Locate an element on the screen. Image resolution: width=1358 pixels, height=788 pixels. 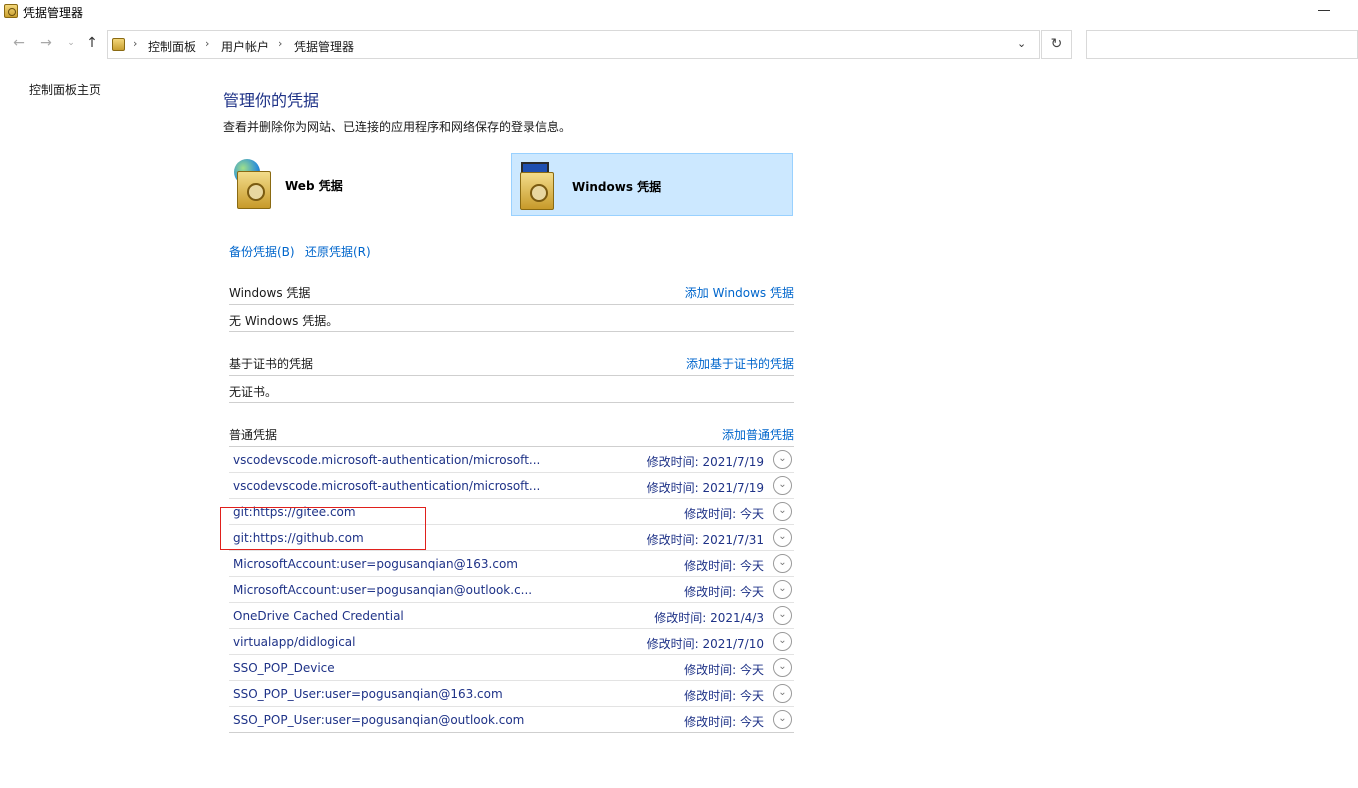
control-panel-home-link: 控制面板主页 is located at coordinates (65, 89).